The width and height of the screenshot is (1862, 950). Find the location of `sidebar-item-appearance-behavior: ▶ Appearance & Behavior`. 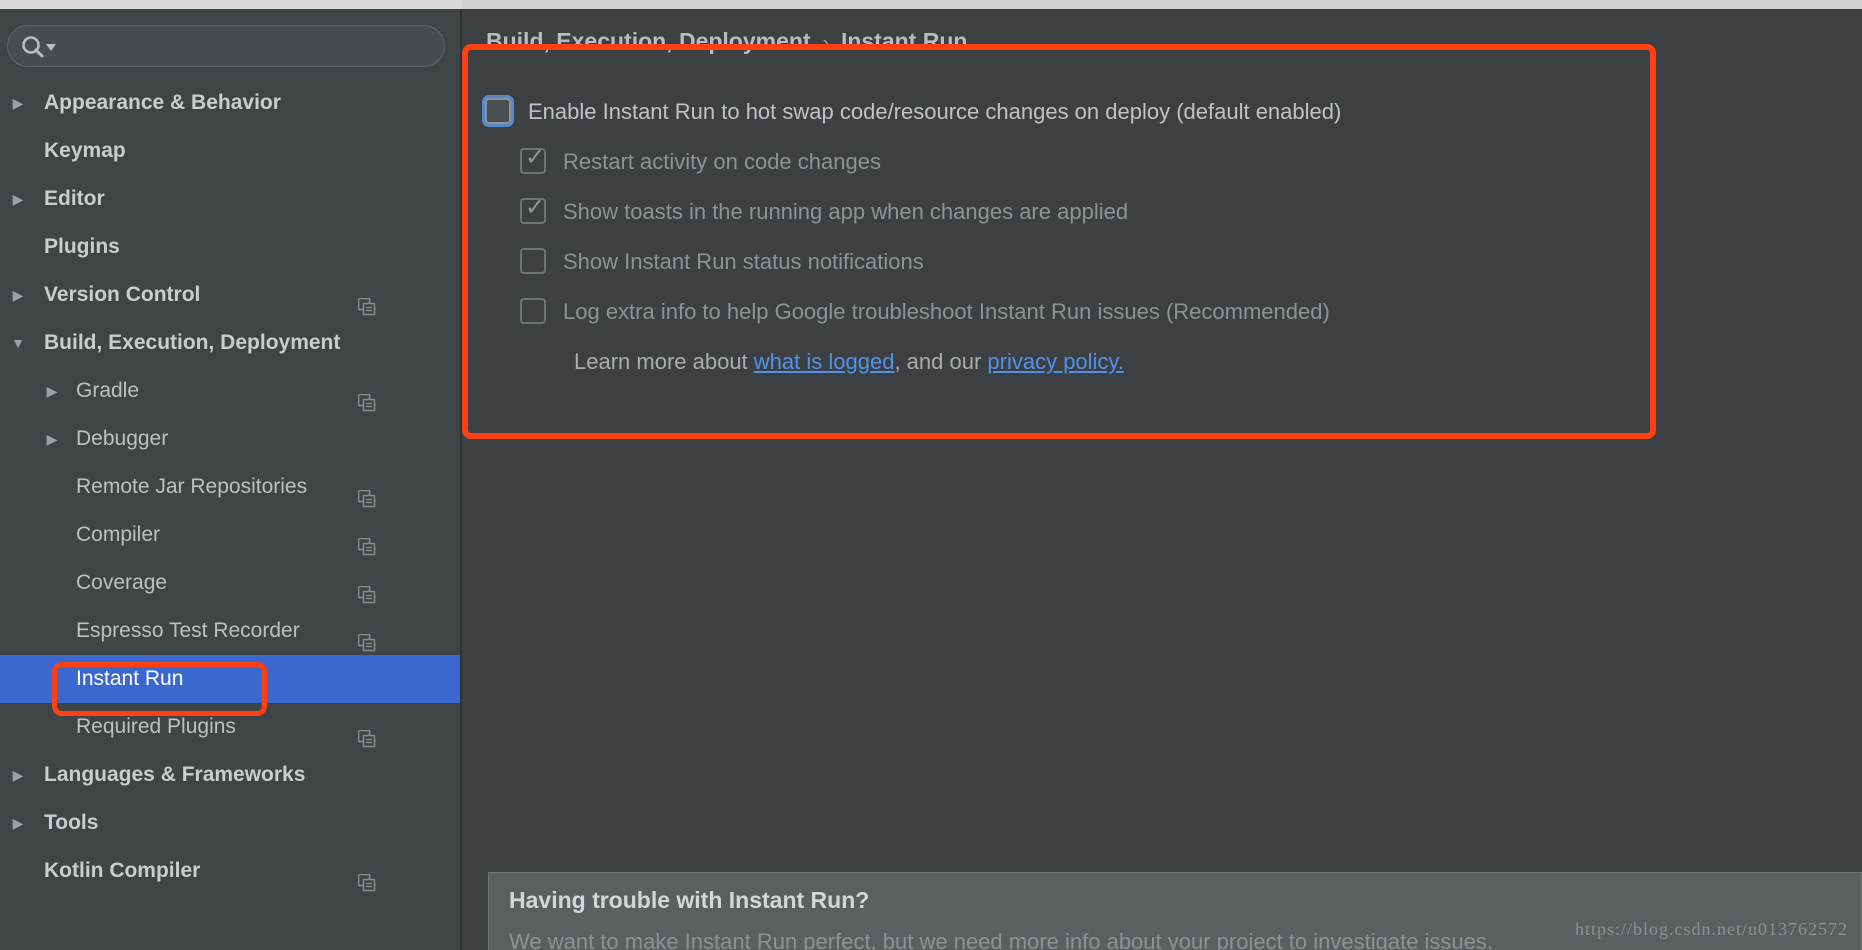

sidebar-item-appearance-behavior: ▶ Appearance & Behavior is located at coordinates (230, 103).